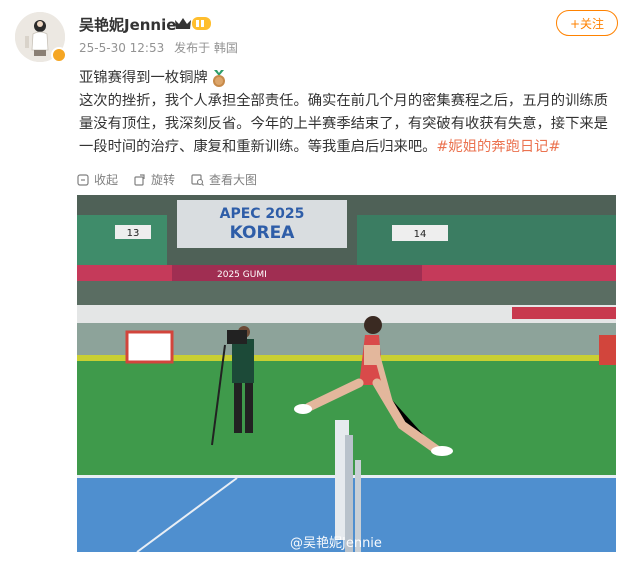  What do you see at coordinates (121, 48) in the screenshot?
I see `post-date: 25-5-30 12:53` at bounding box center [121, 48].